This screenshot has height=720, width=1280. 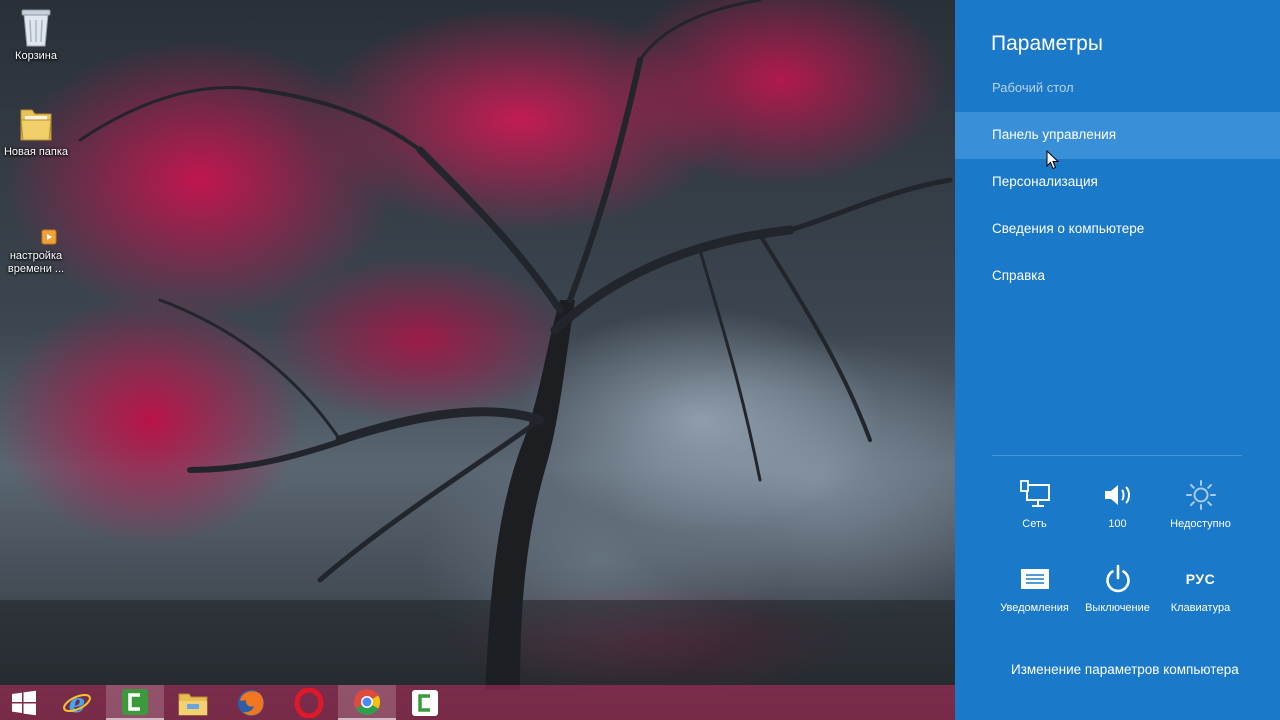 I want to click on volume-icon, so click(x=1117, y=495).